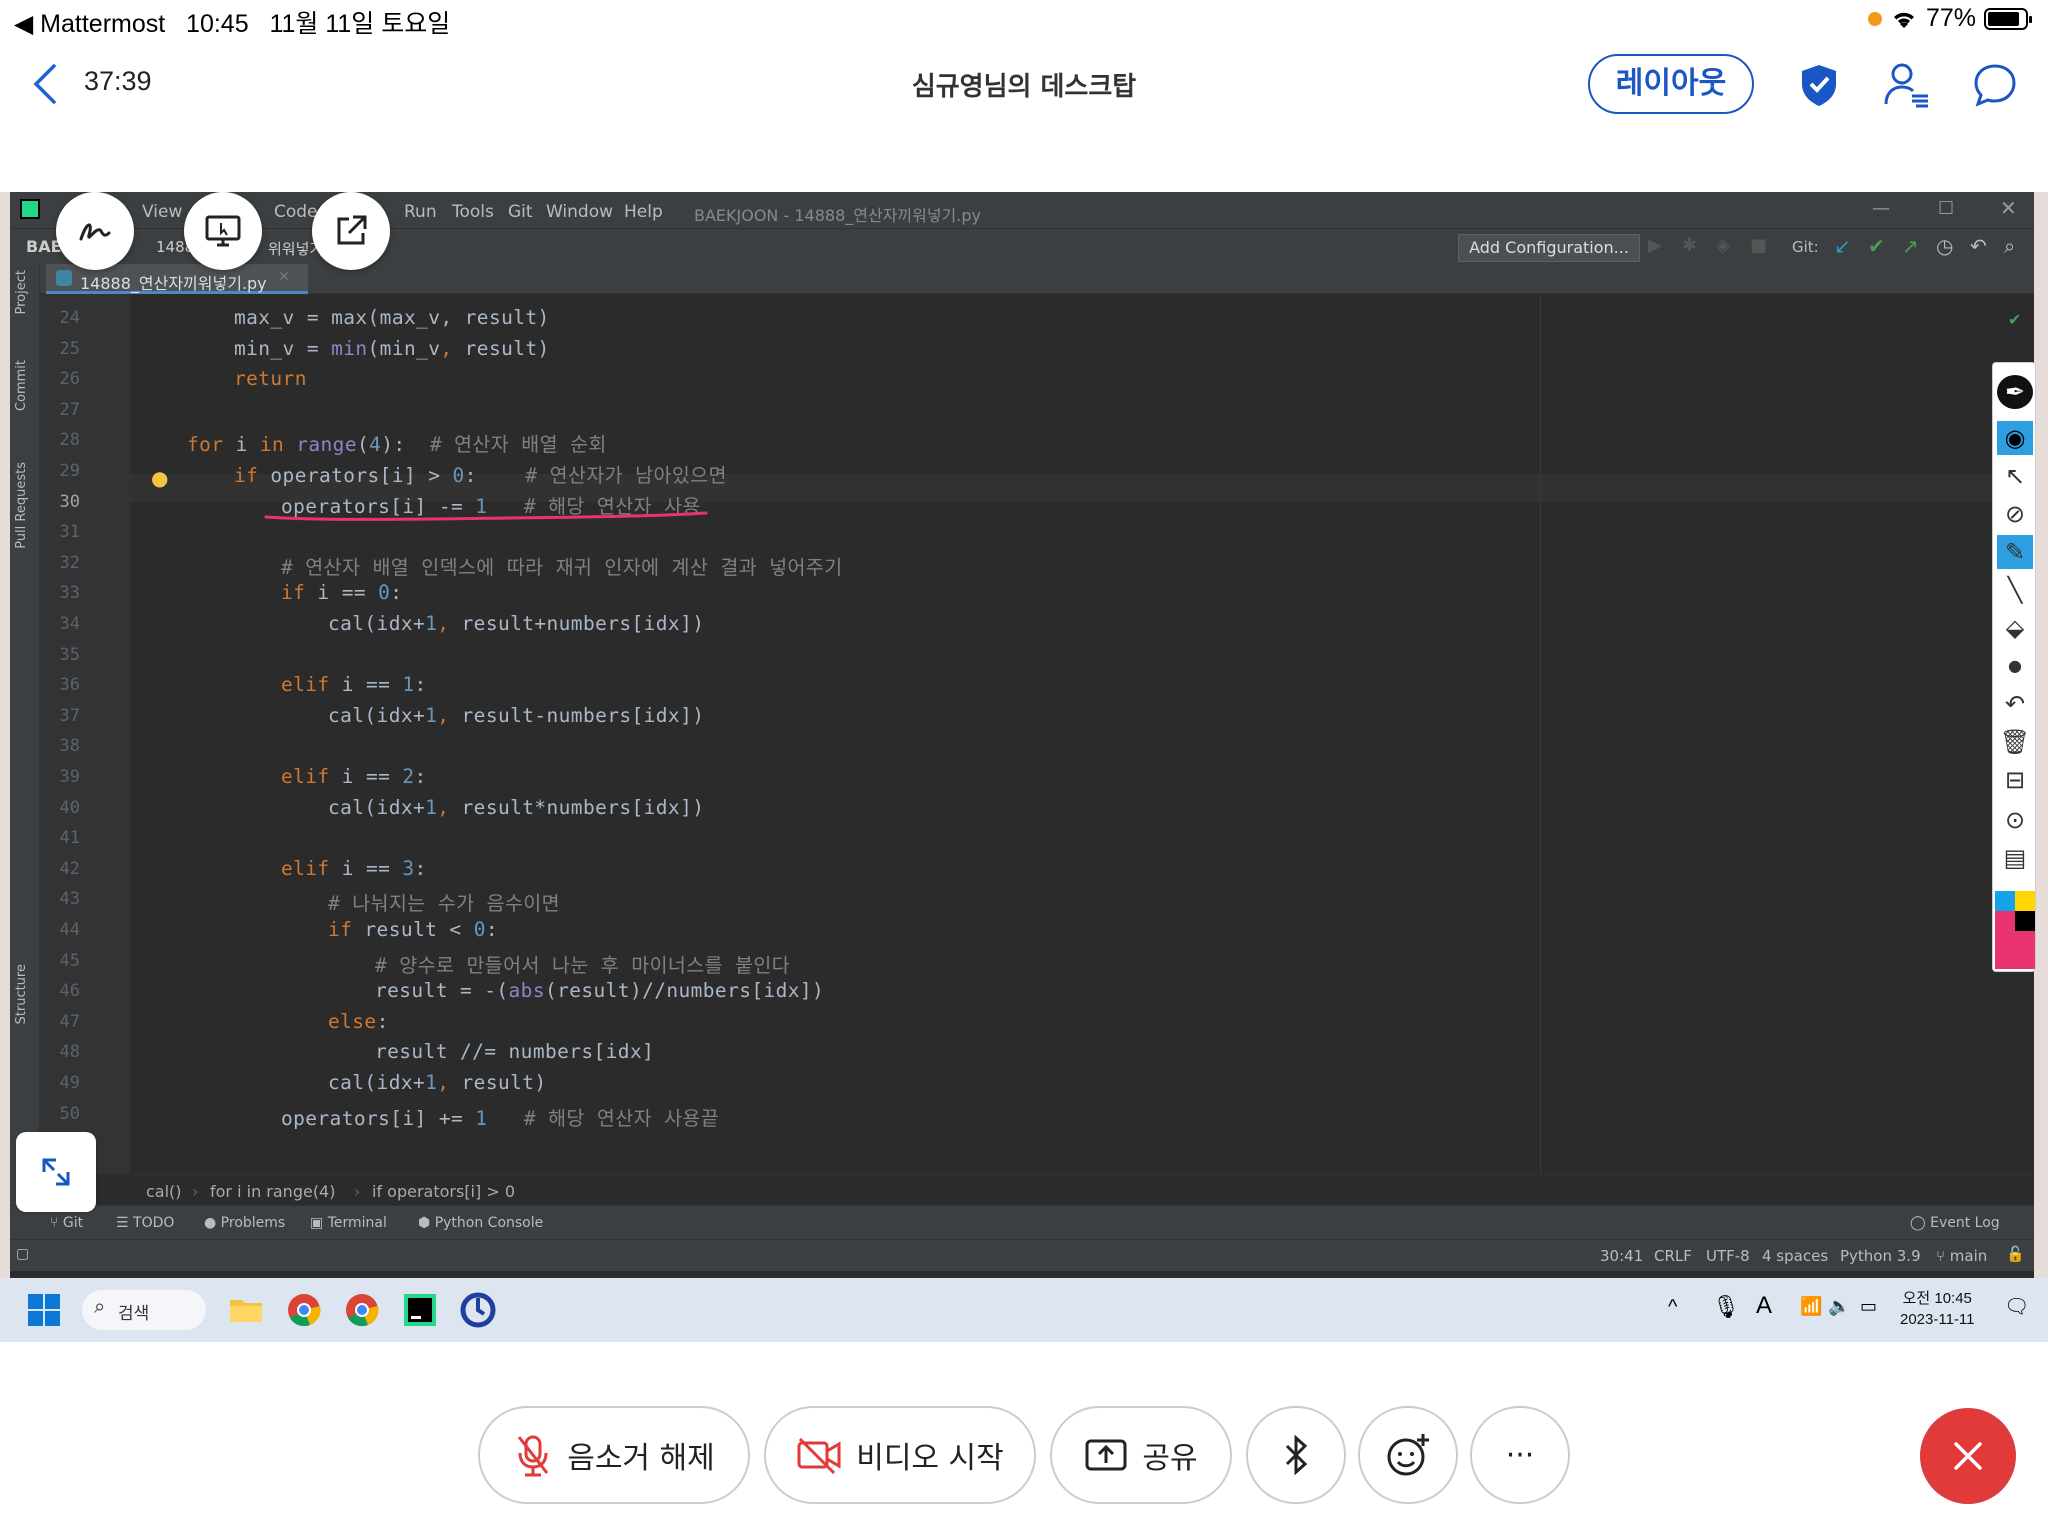 This screenshot has height=1536, width=2048. Describe the element at coordinates (1811, 1306) in the screenshot. I see `network-icon: 📶` at that location.